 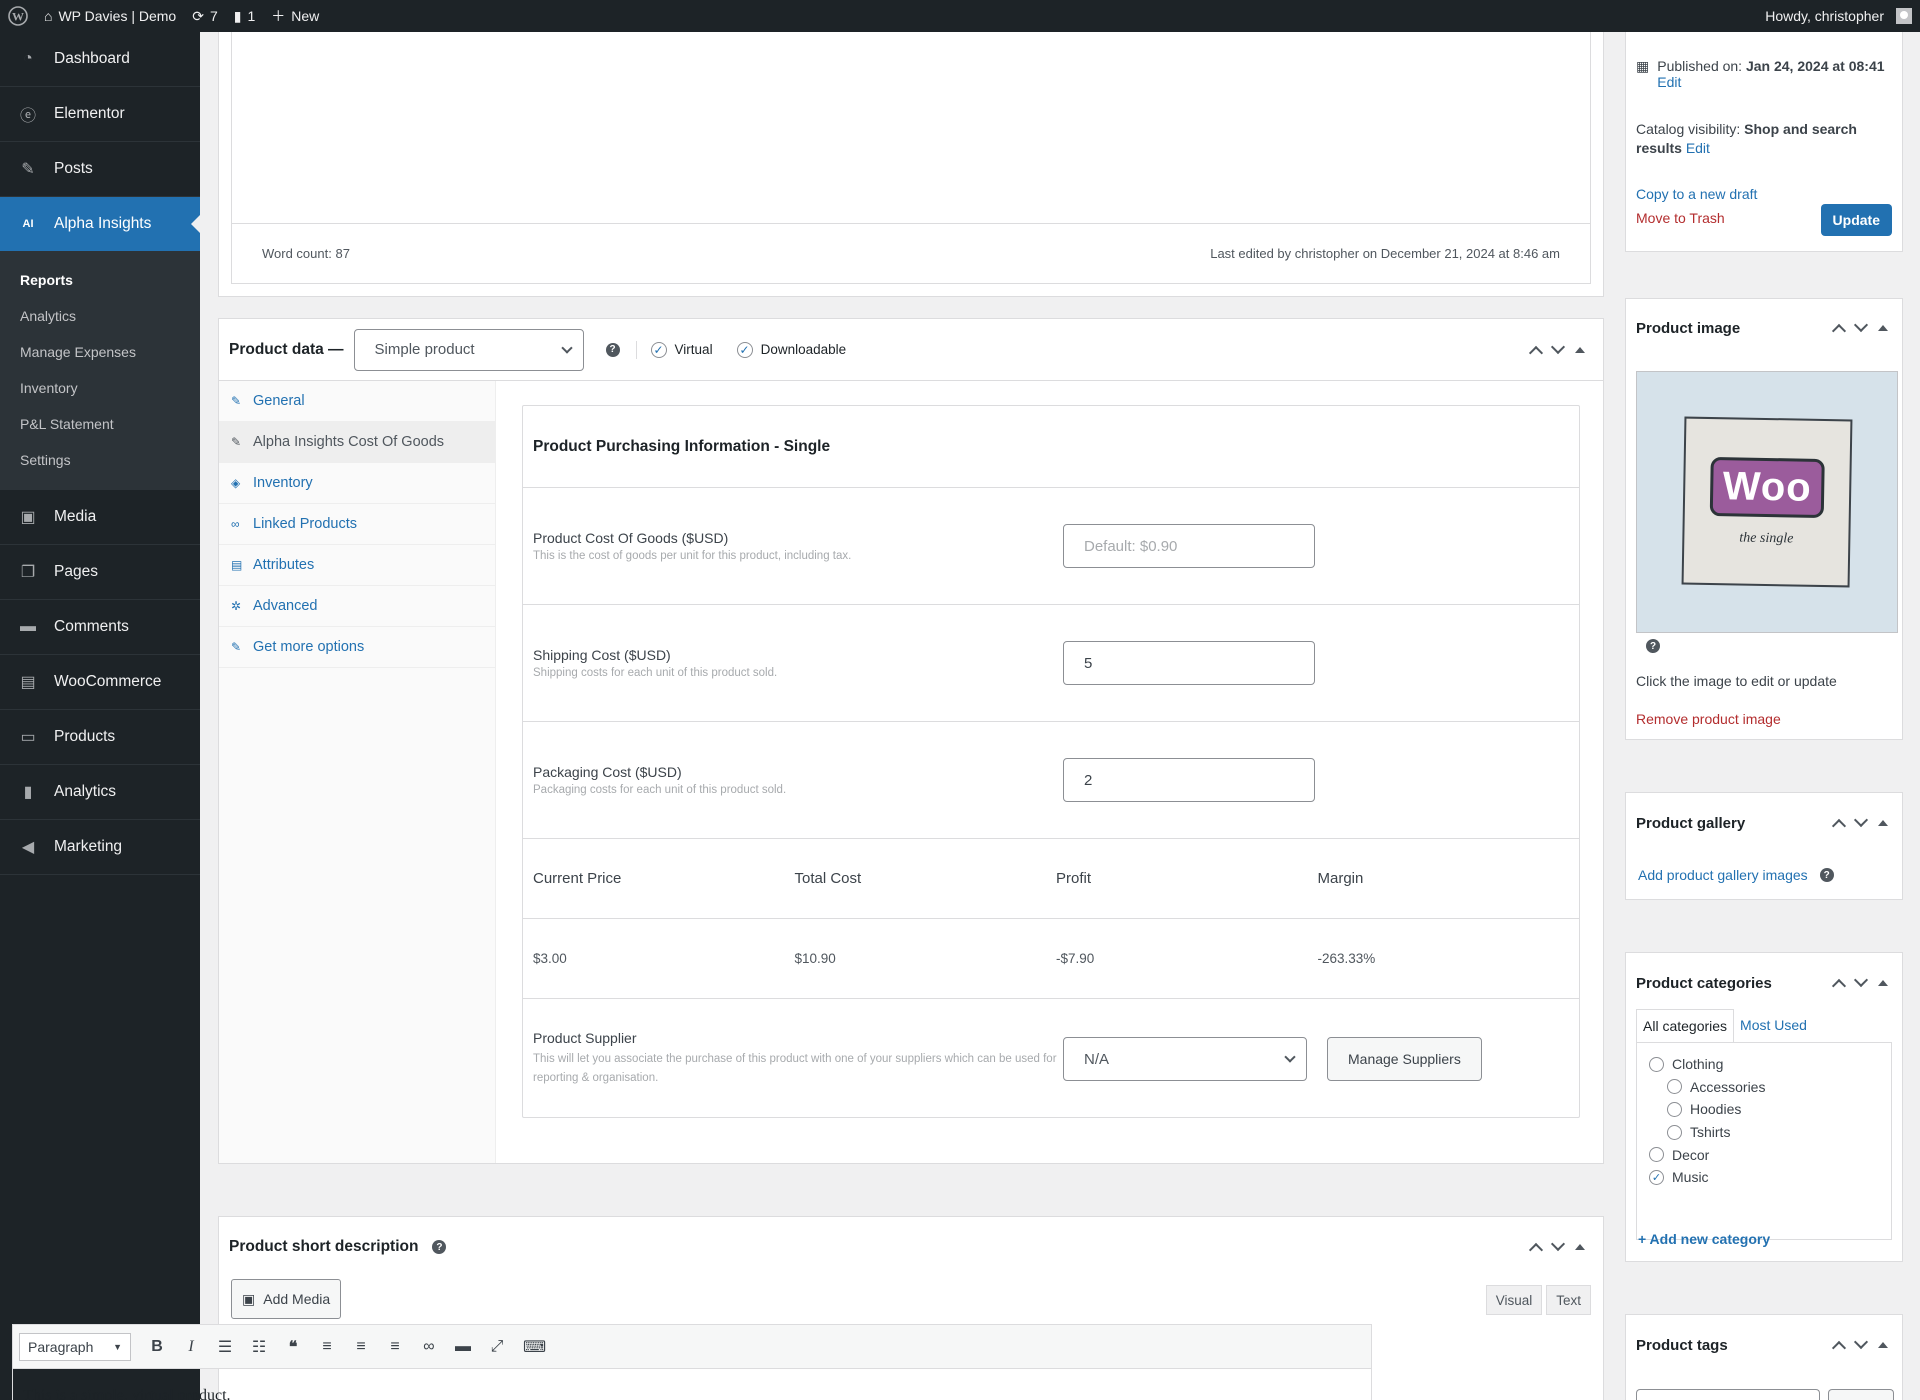 I want to click on keyboard-icon: ⌨, so click(x=534, y=1347).